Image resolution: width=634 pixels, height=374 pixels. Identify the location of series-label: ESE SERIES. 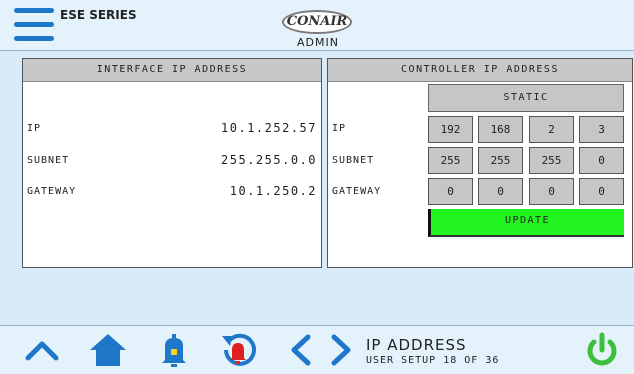
(98, 15).